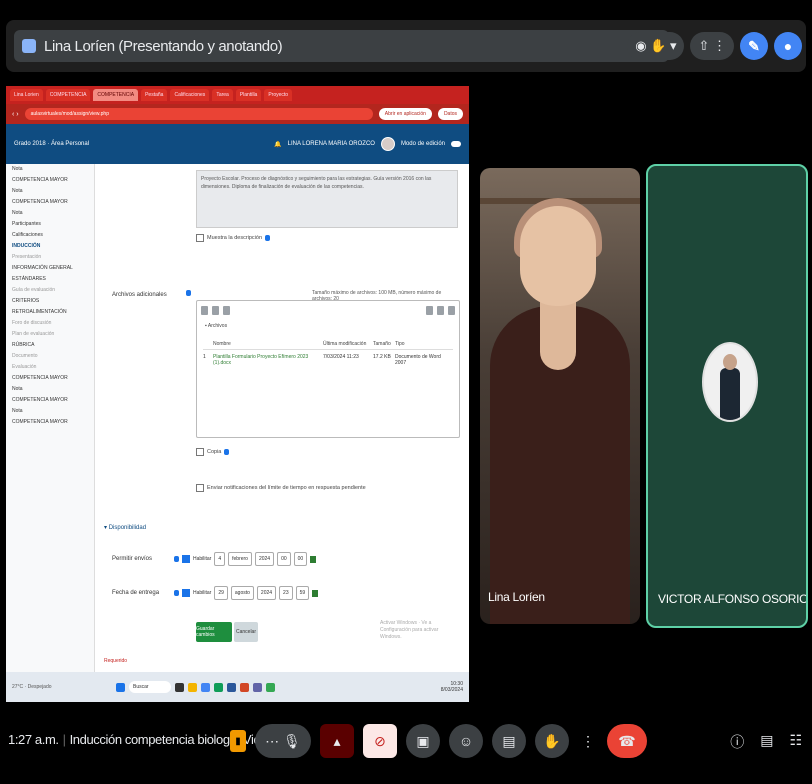  What do you see at coordinates (337, 741) in the screenshot?
I see `camera-options-button: ▴` at bounding box center [337, 741].